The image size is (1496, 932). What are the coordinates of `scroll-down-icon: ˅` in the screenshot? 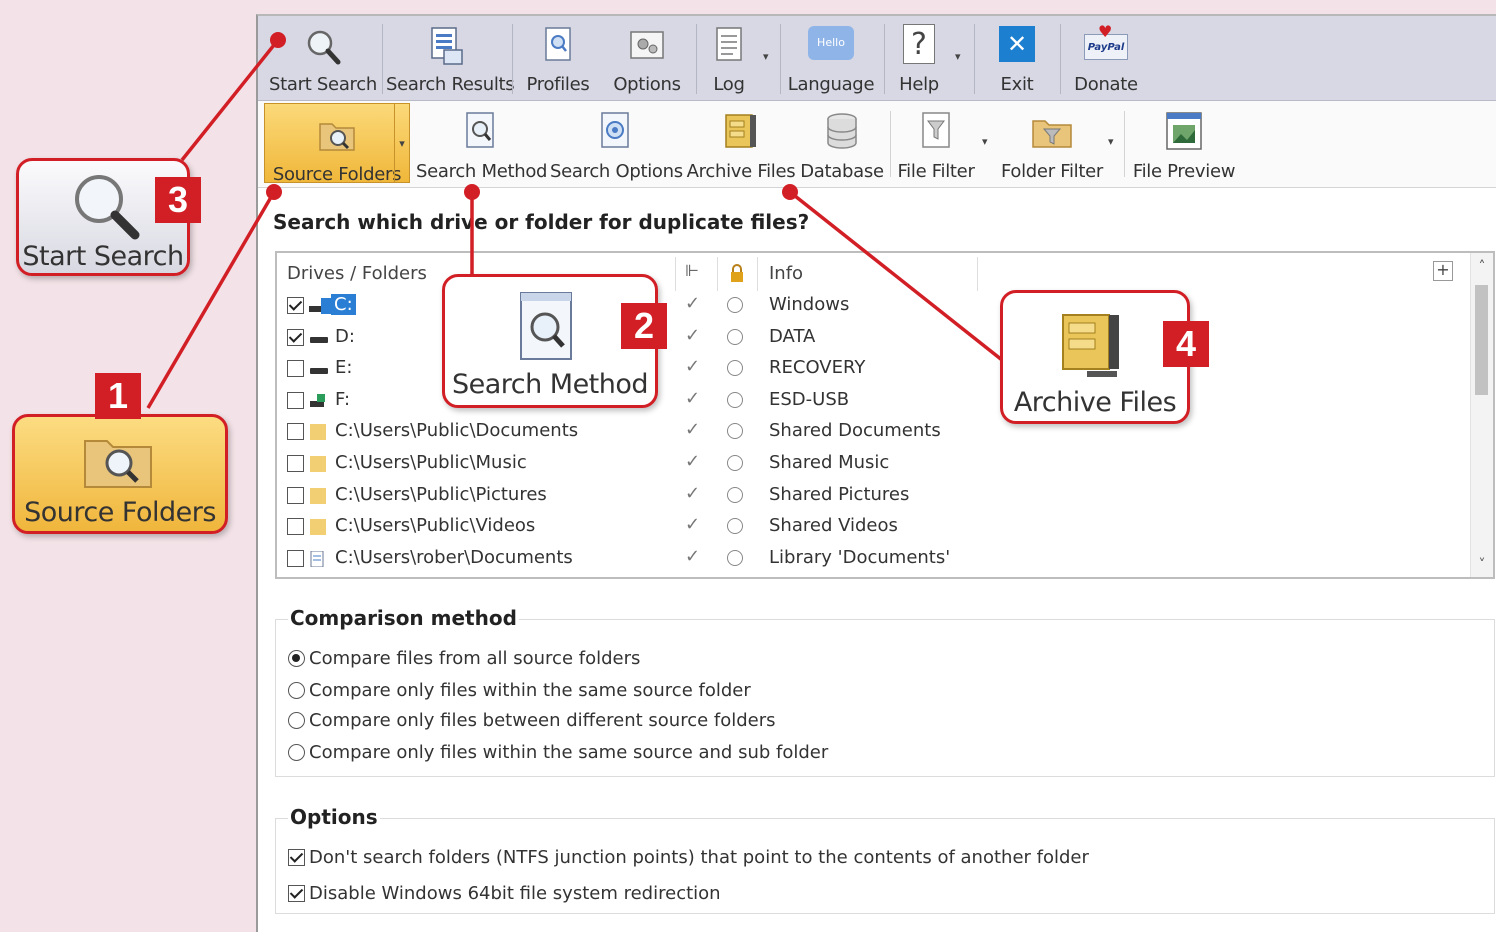 It's located at (1482, 565).